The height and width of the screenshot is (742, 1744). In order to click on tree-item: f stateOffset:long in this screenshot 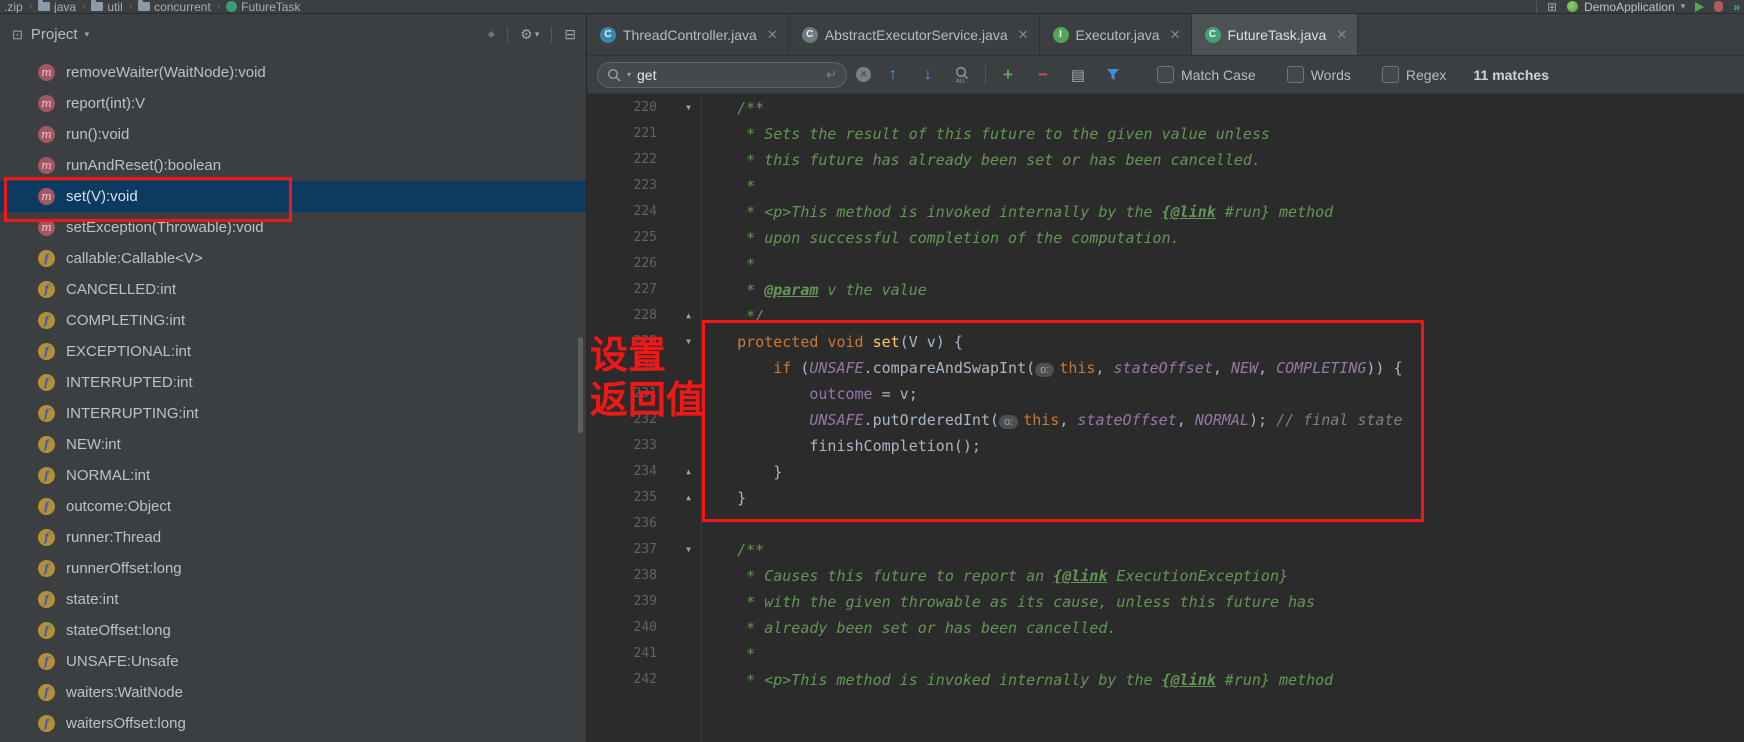, I will do `click(293, 630)`.